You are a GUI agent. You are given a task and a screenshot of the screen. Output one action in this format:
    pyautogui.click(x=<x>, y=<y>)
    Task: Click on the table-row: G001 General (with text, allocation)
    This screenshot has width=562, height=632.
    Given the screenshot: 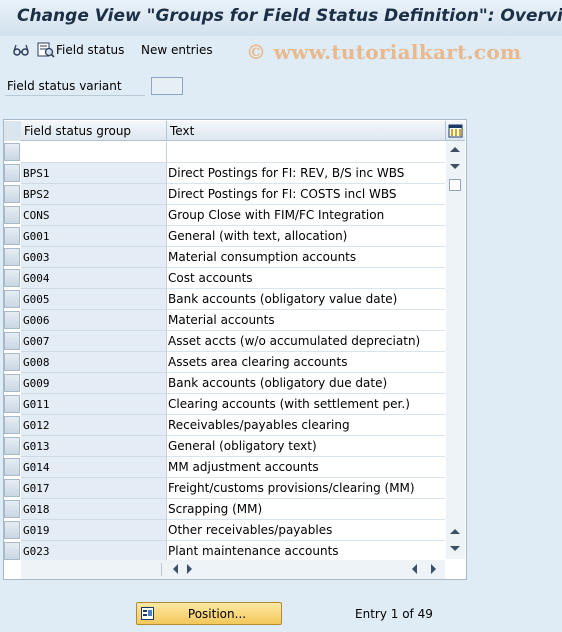 What is the action you would take?
    pyautogui.click(x=224, y=236)
    